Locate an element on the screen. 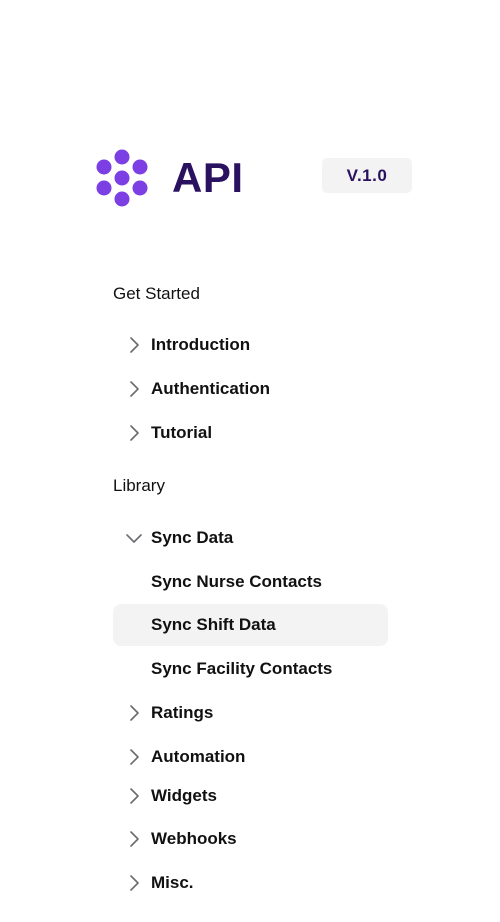 This screenshot has width=500, height=922. nav-item-label: Webhooks is located at coordinates (194, 838).